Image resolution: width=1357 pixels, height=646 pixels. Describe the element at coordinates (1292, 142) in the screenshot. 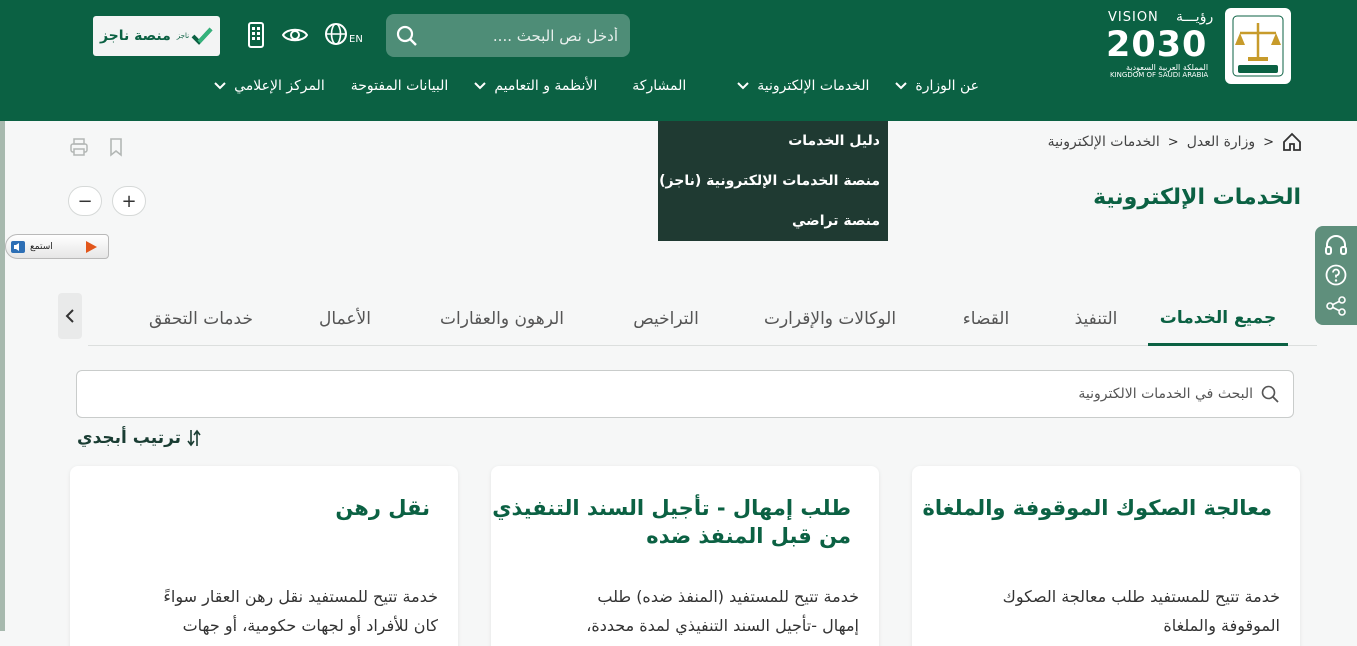

I see `home-icon` at that location.